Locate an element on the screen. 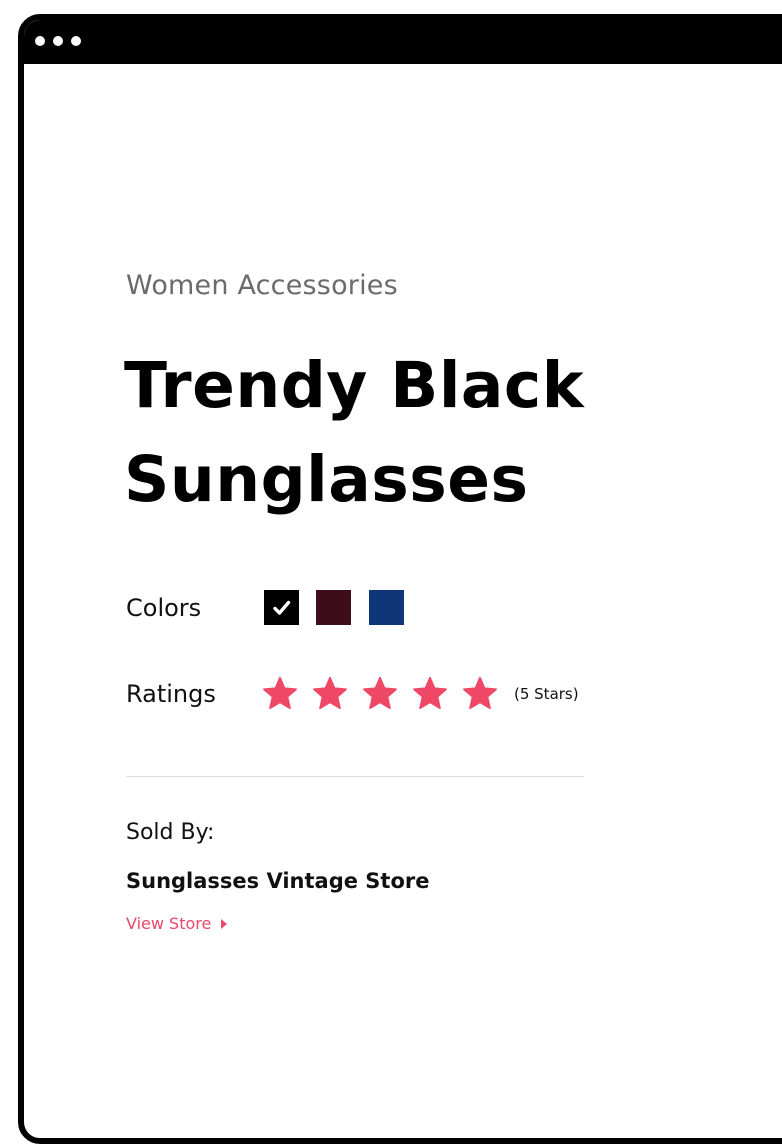 The height and width of the screenshot is (1144, 782). color-swatch-black is located at coordinates (281, 607).